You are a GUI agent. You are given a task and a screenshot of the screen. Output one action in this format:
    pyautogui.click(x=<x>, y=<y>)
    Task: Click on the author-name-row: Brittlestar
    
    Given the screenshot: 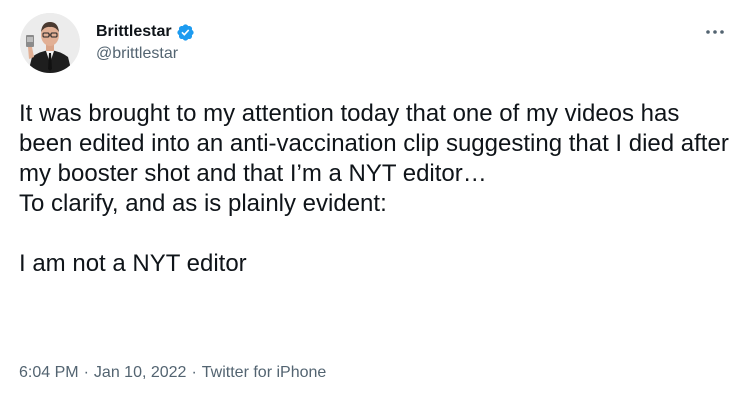 What is the action you would take?
    pyautogui.click(x=145, y=32)
    